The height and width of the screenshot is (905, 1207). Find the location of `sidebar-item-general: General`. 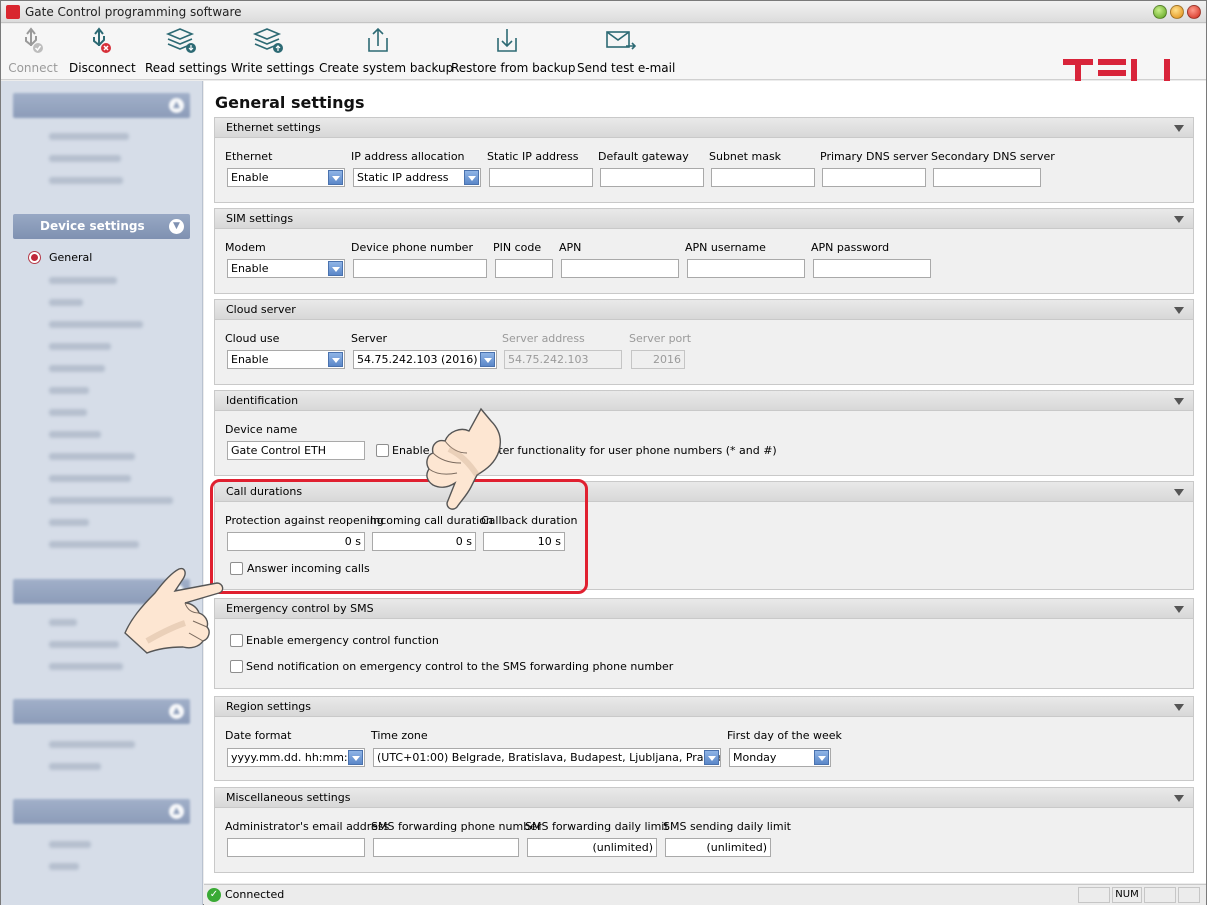

sidebar-item-general: General is located at coordinates (70, 257).